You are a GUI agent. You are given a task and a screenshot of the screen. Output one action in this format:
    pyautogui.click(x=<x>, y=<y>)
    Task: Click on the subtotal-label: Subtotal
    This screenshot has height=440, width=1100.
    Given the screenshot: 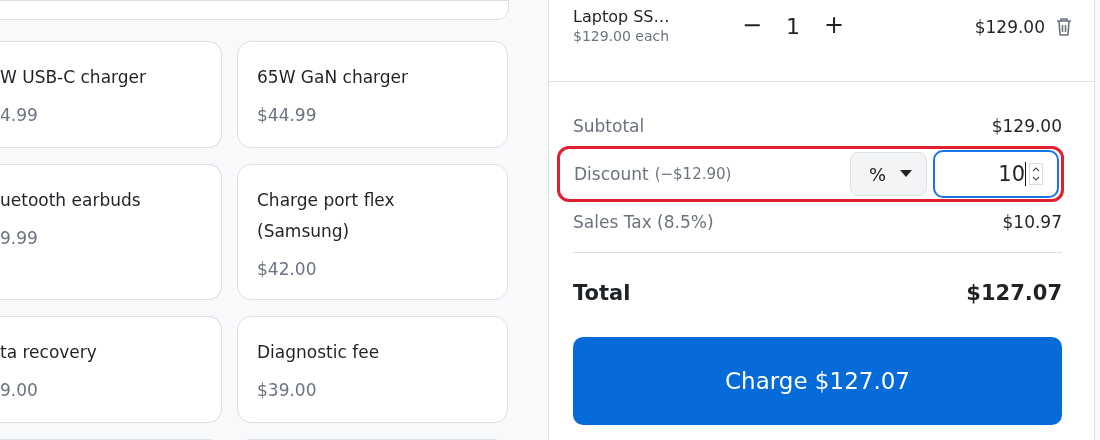 What is the action you would take?
    pyautogui.click(x=609, y=126)
    